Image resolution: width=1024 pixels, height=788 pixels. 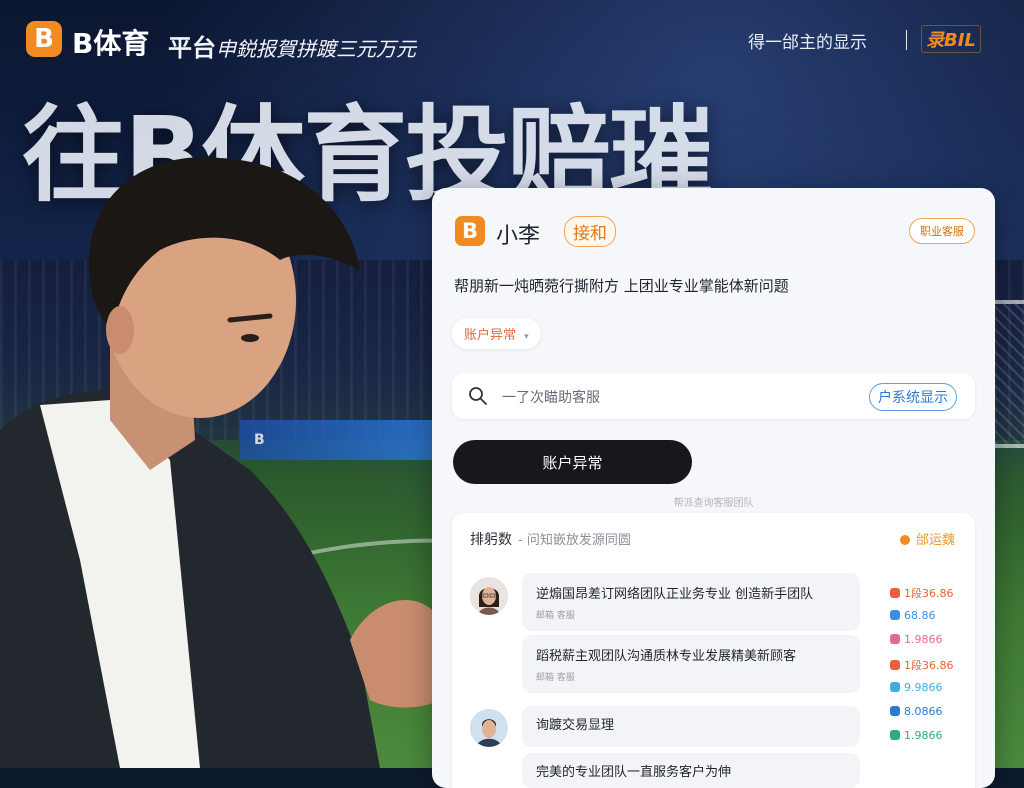 What do you see at coordinates (942, 231) in the screenshot?
I see `service-type-pill: 职业客服` at bounding box center [942, 231].